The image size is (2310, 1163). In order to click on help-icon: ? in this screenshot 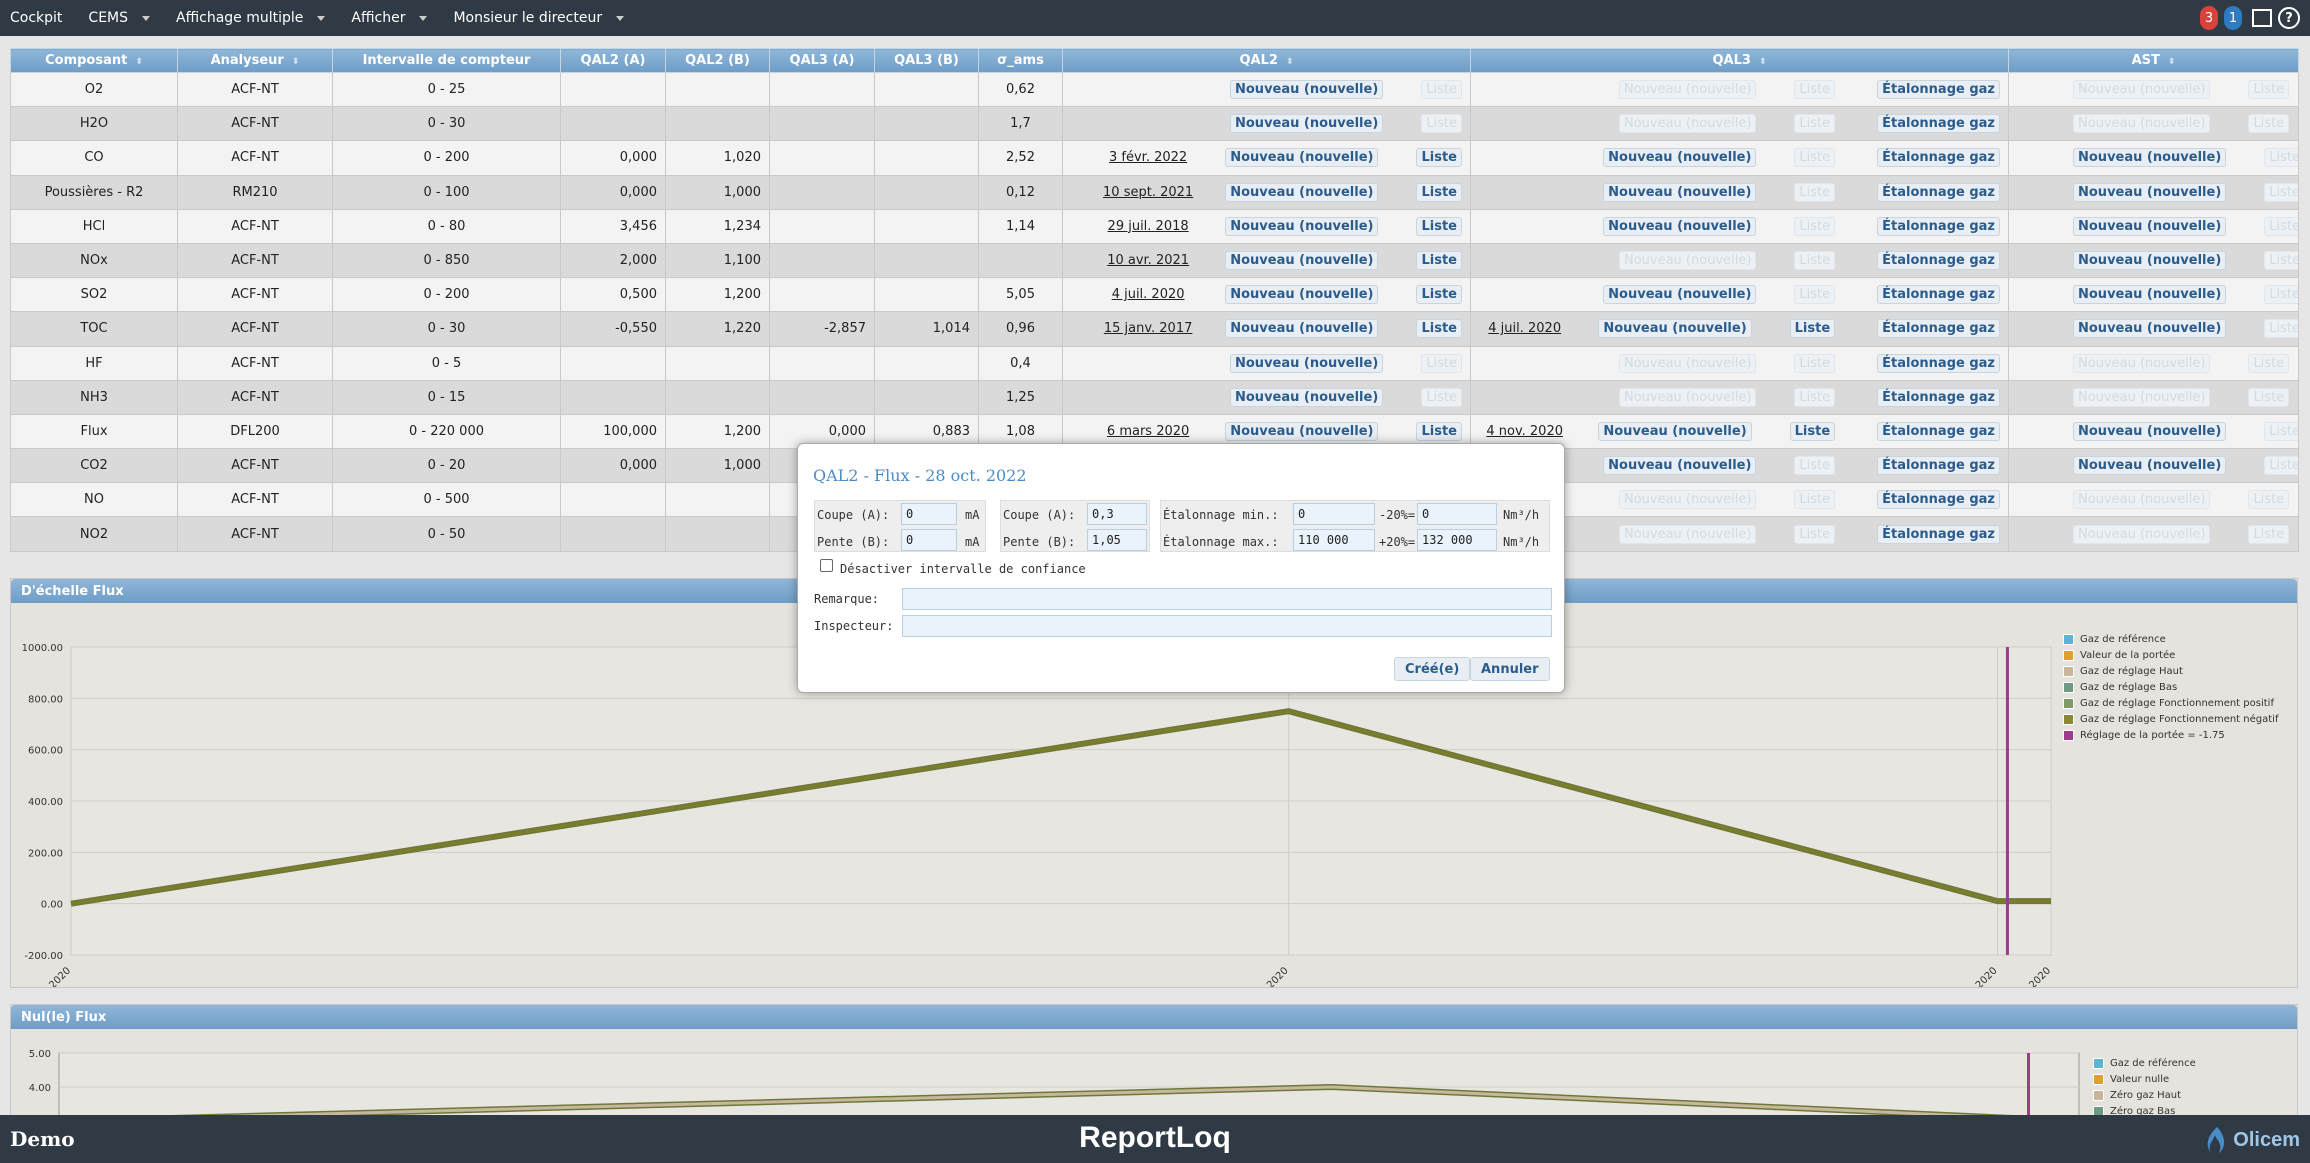, I will do `click(2289, 18)`.